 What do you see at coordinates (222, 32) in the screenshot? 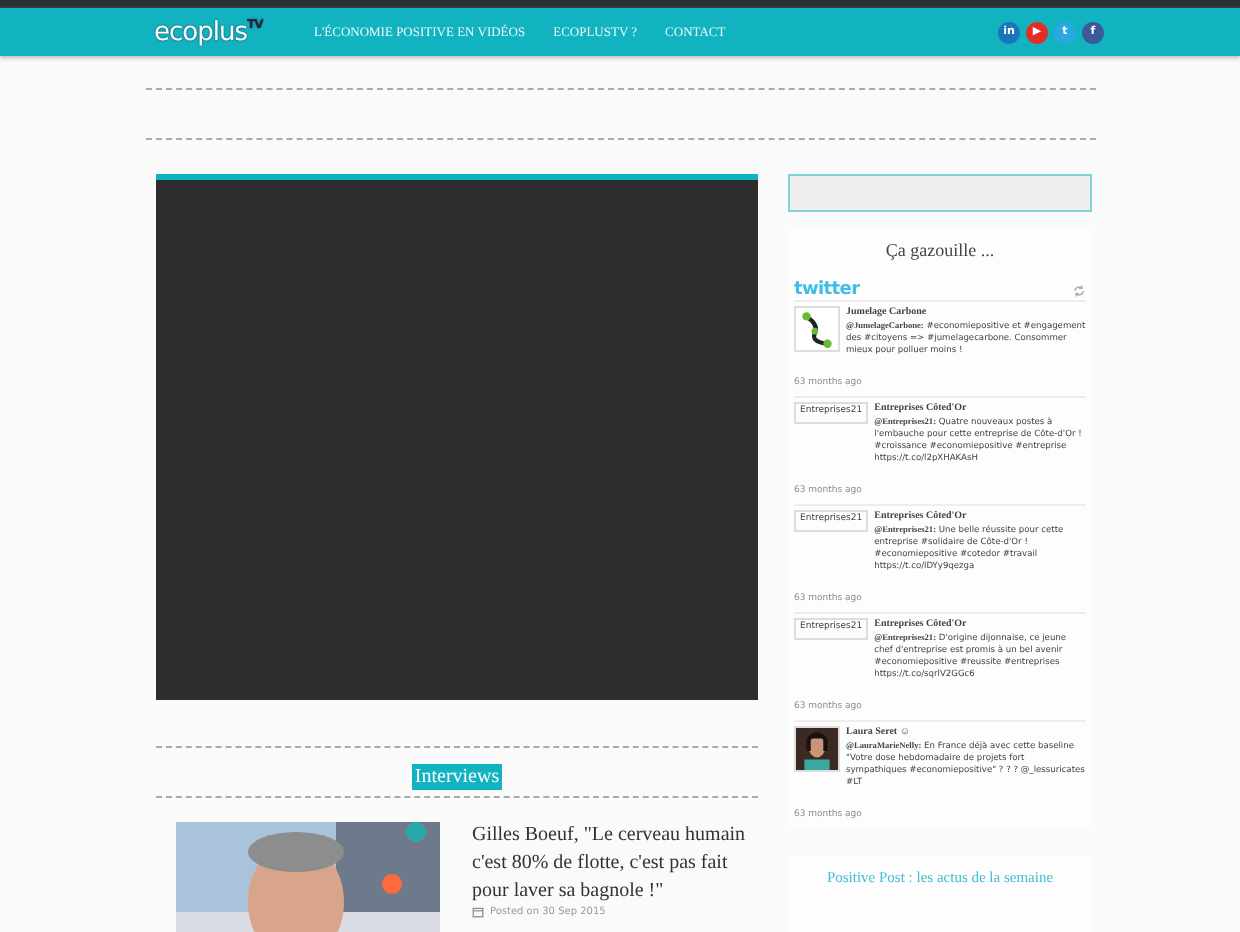
I see `logo: ecoplus$^{TV}$` at bounding box center [222, 32].